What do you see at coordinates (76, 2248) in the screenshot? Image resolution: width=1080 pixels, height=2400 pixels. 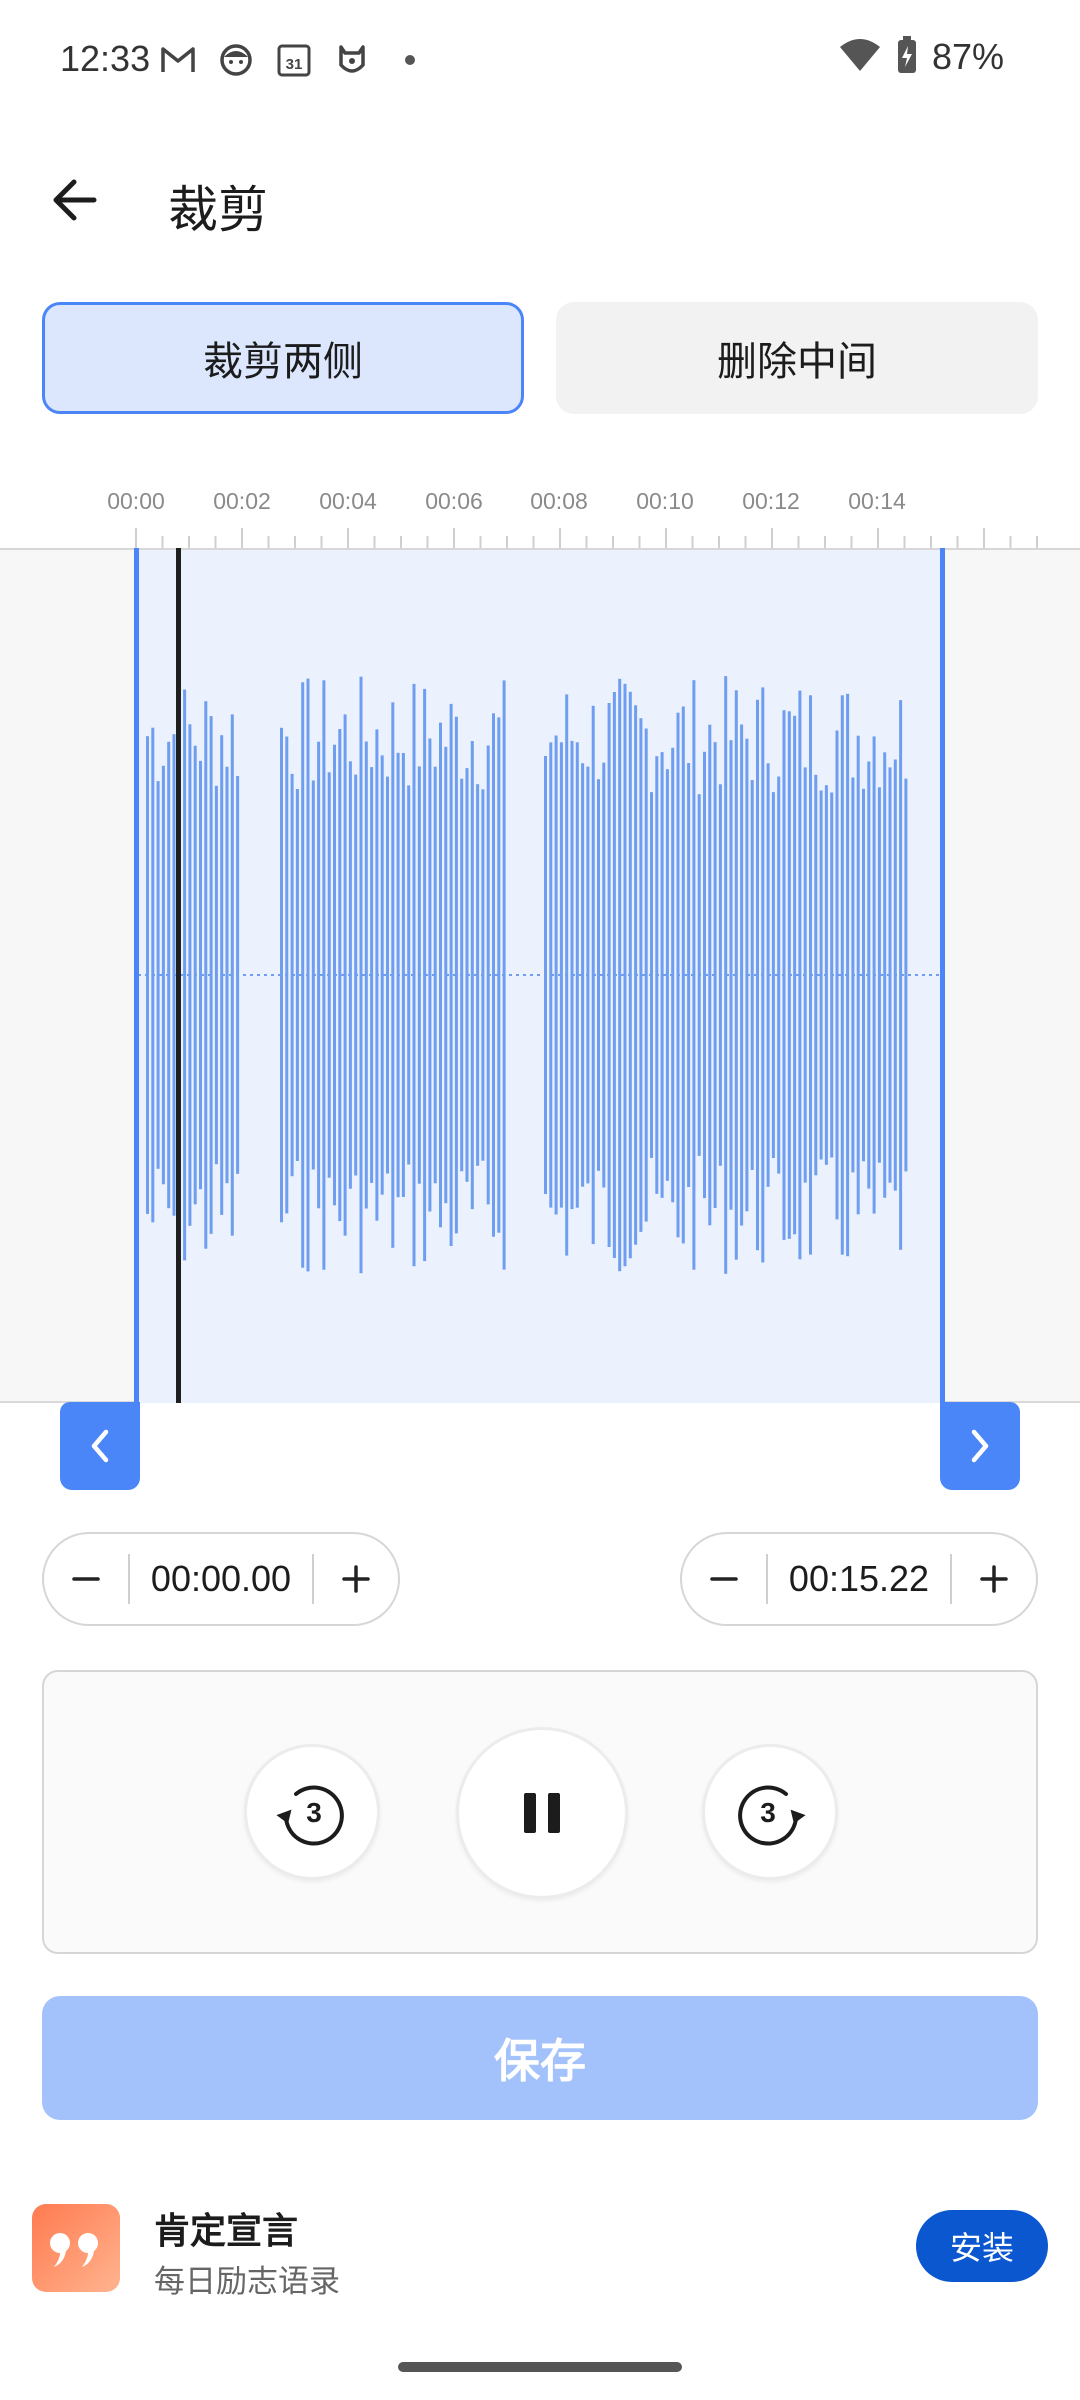 I see `ad-app-icon` at bounding box center [76, 2248].